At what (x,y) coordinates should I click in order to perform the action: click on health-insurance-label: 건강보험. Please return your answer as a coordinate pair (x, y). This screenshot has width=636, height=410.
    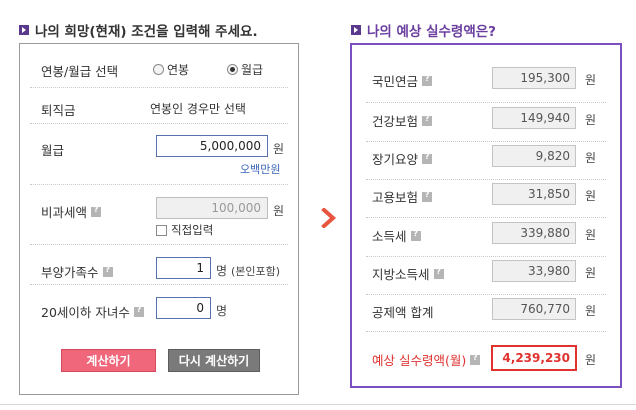
    Looking at the image, I should click on (395, 121).